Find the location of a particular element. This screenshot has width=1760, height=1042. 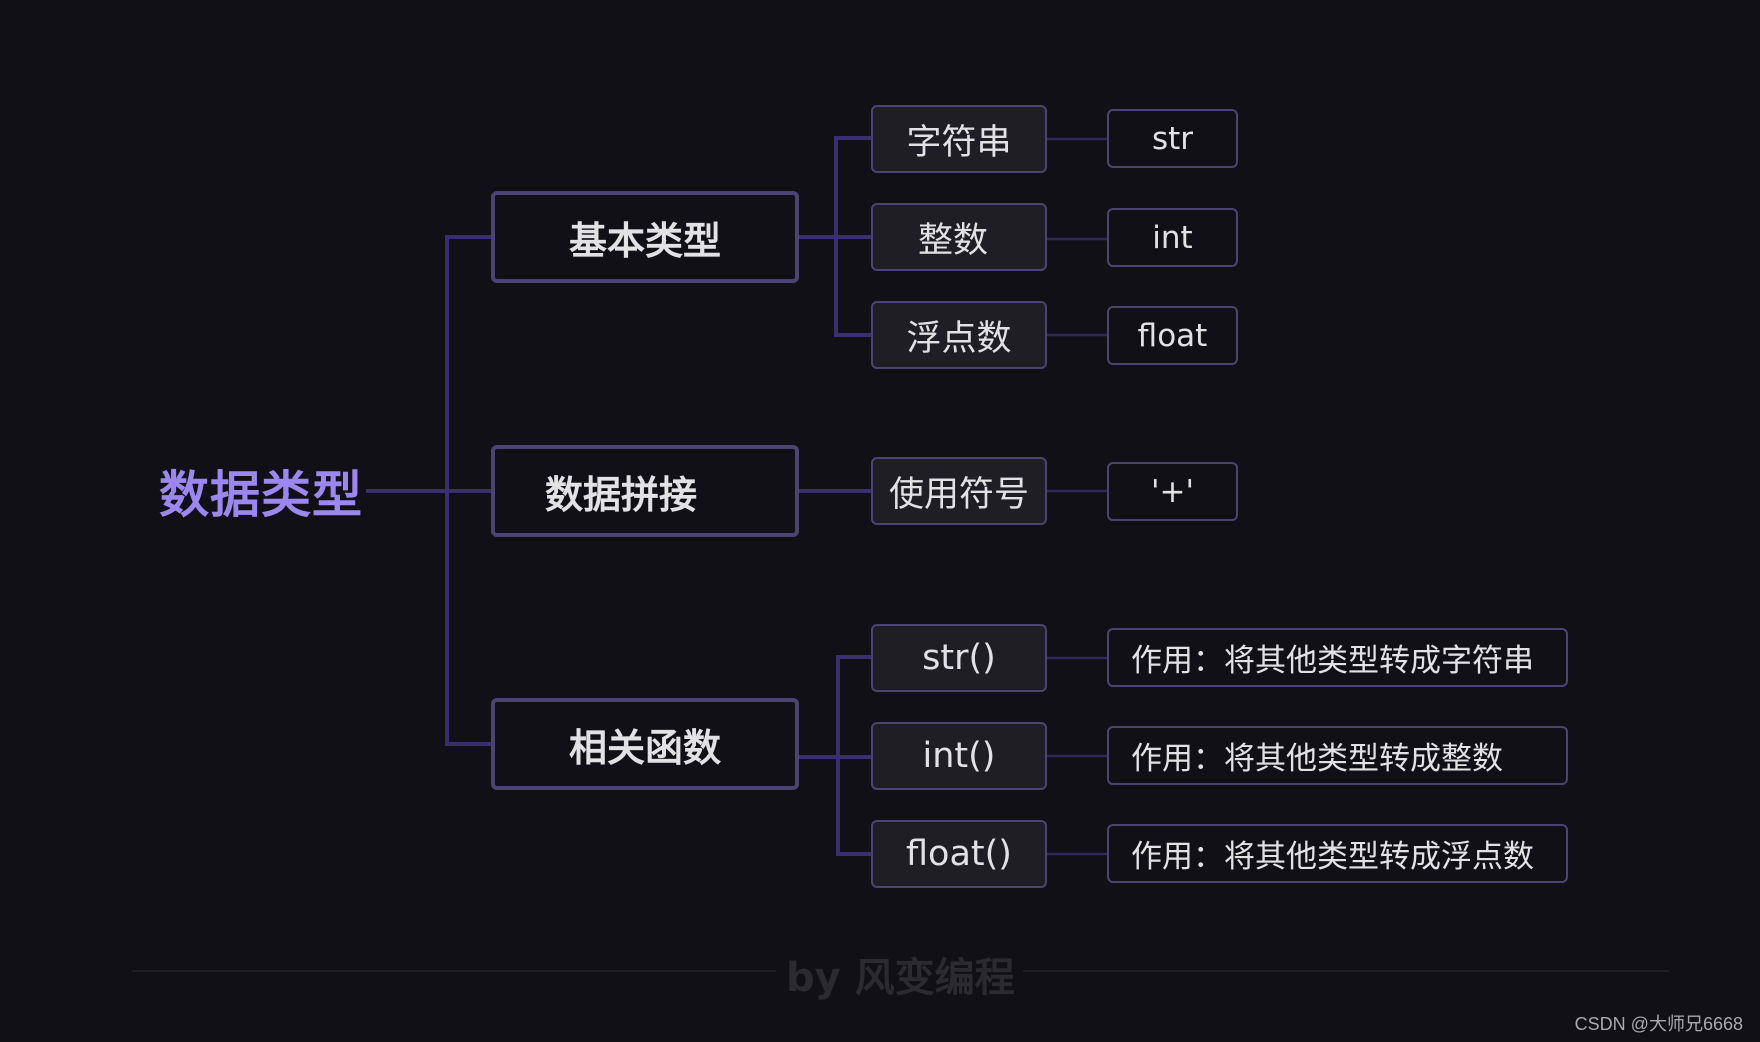

detail-float: float is located at coordinates (1172, 335).